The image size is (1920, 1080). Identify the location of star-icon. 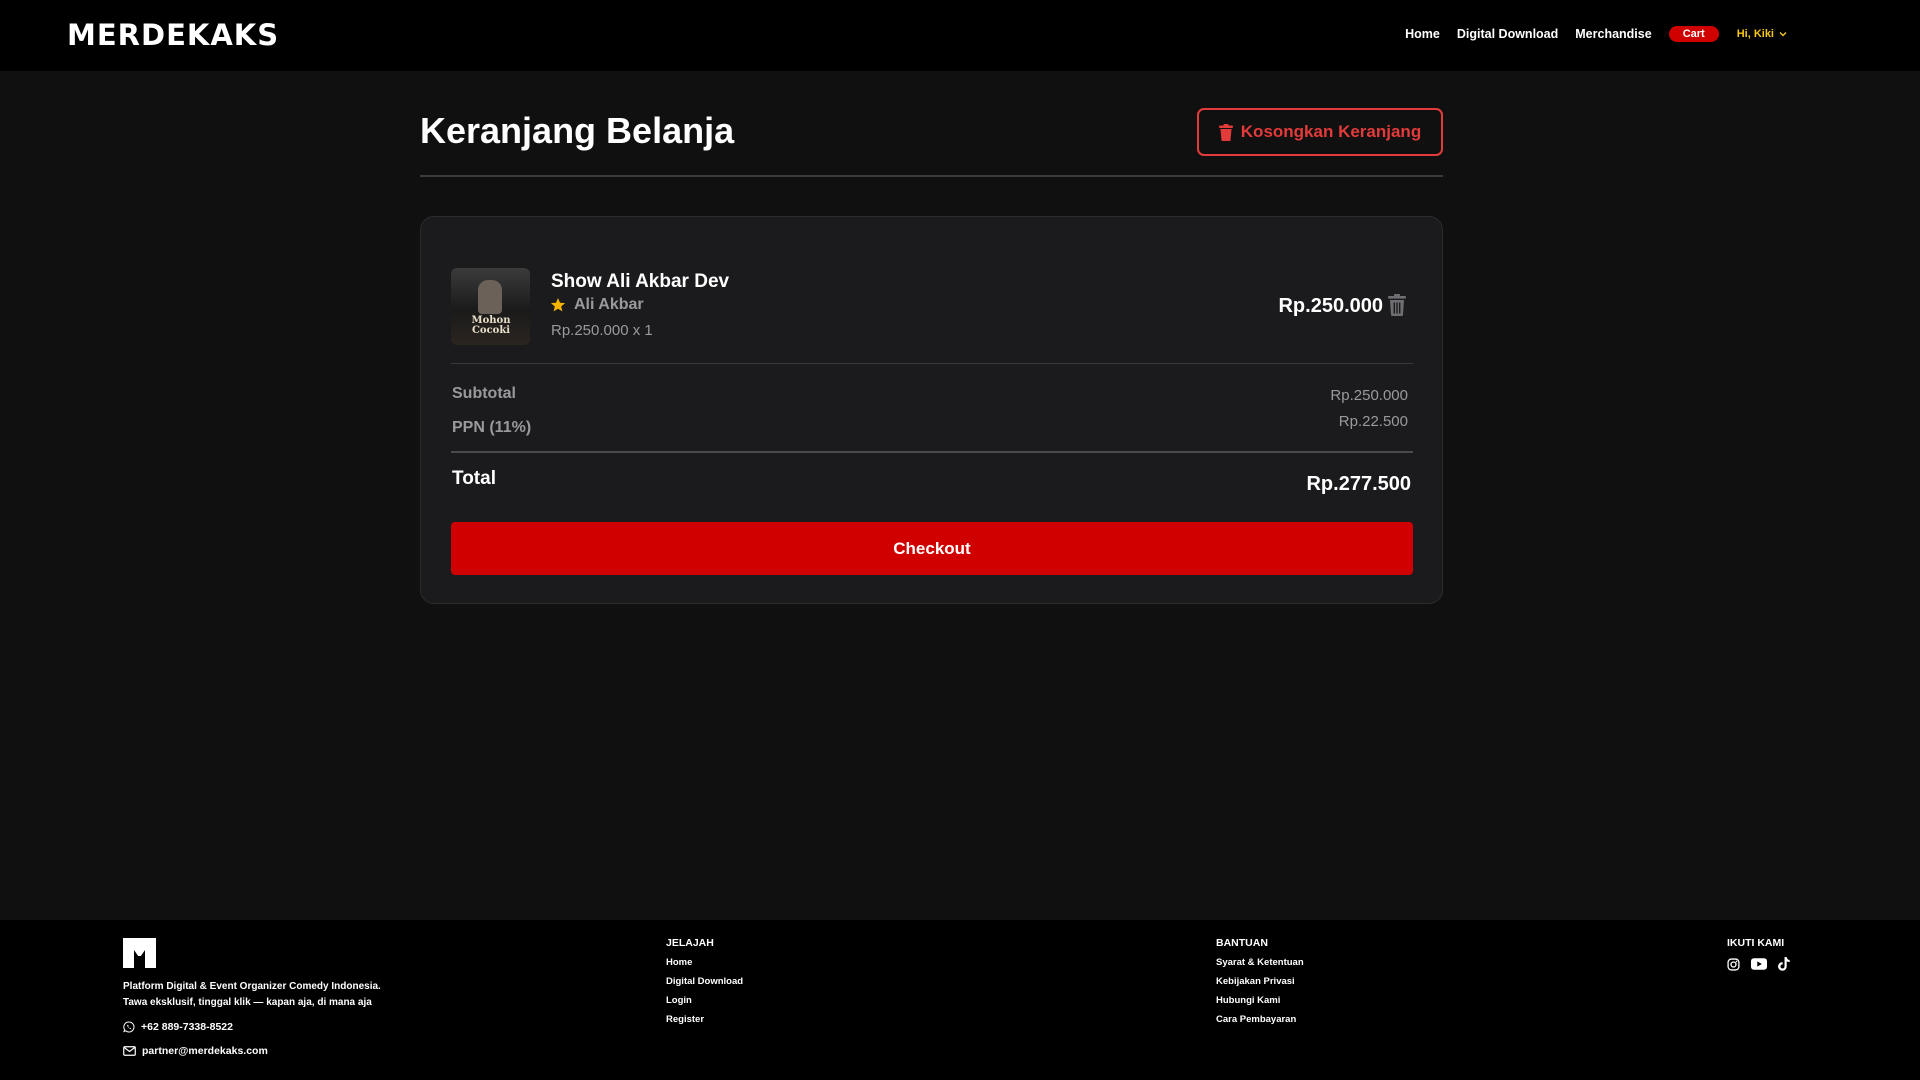
(558, 305).